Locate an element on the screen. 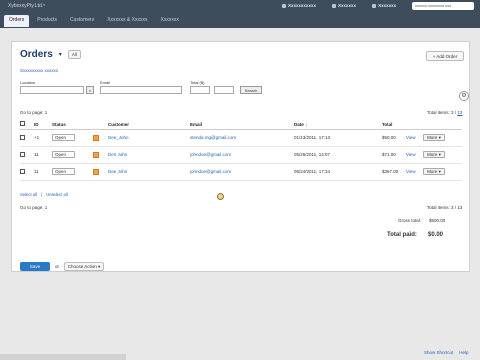 This screenshot has width=480, height=360. bottom-right-links: Show Shortcut Help is located at coordinates (446, 352).